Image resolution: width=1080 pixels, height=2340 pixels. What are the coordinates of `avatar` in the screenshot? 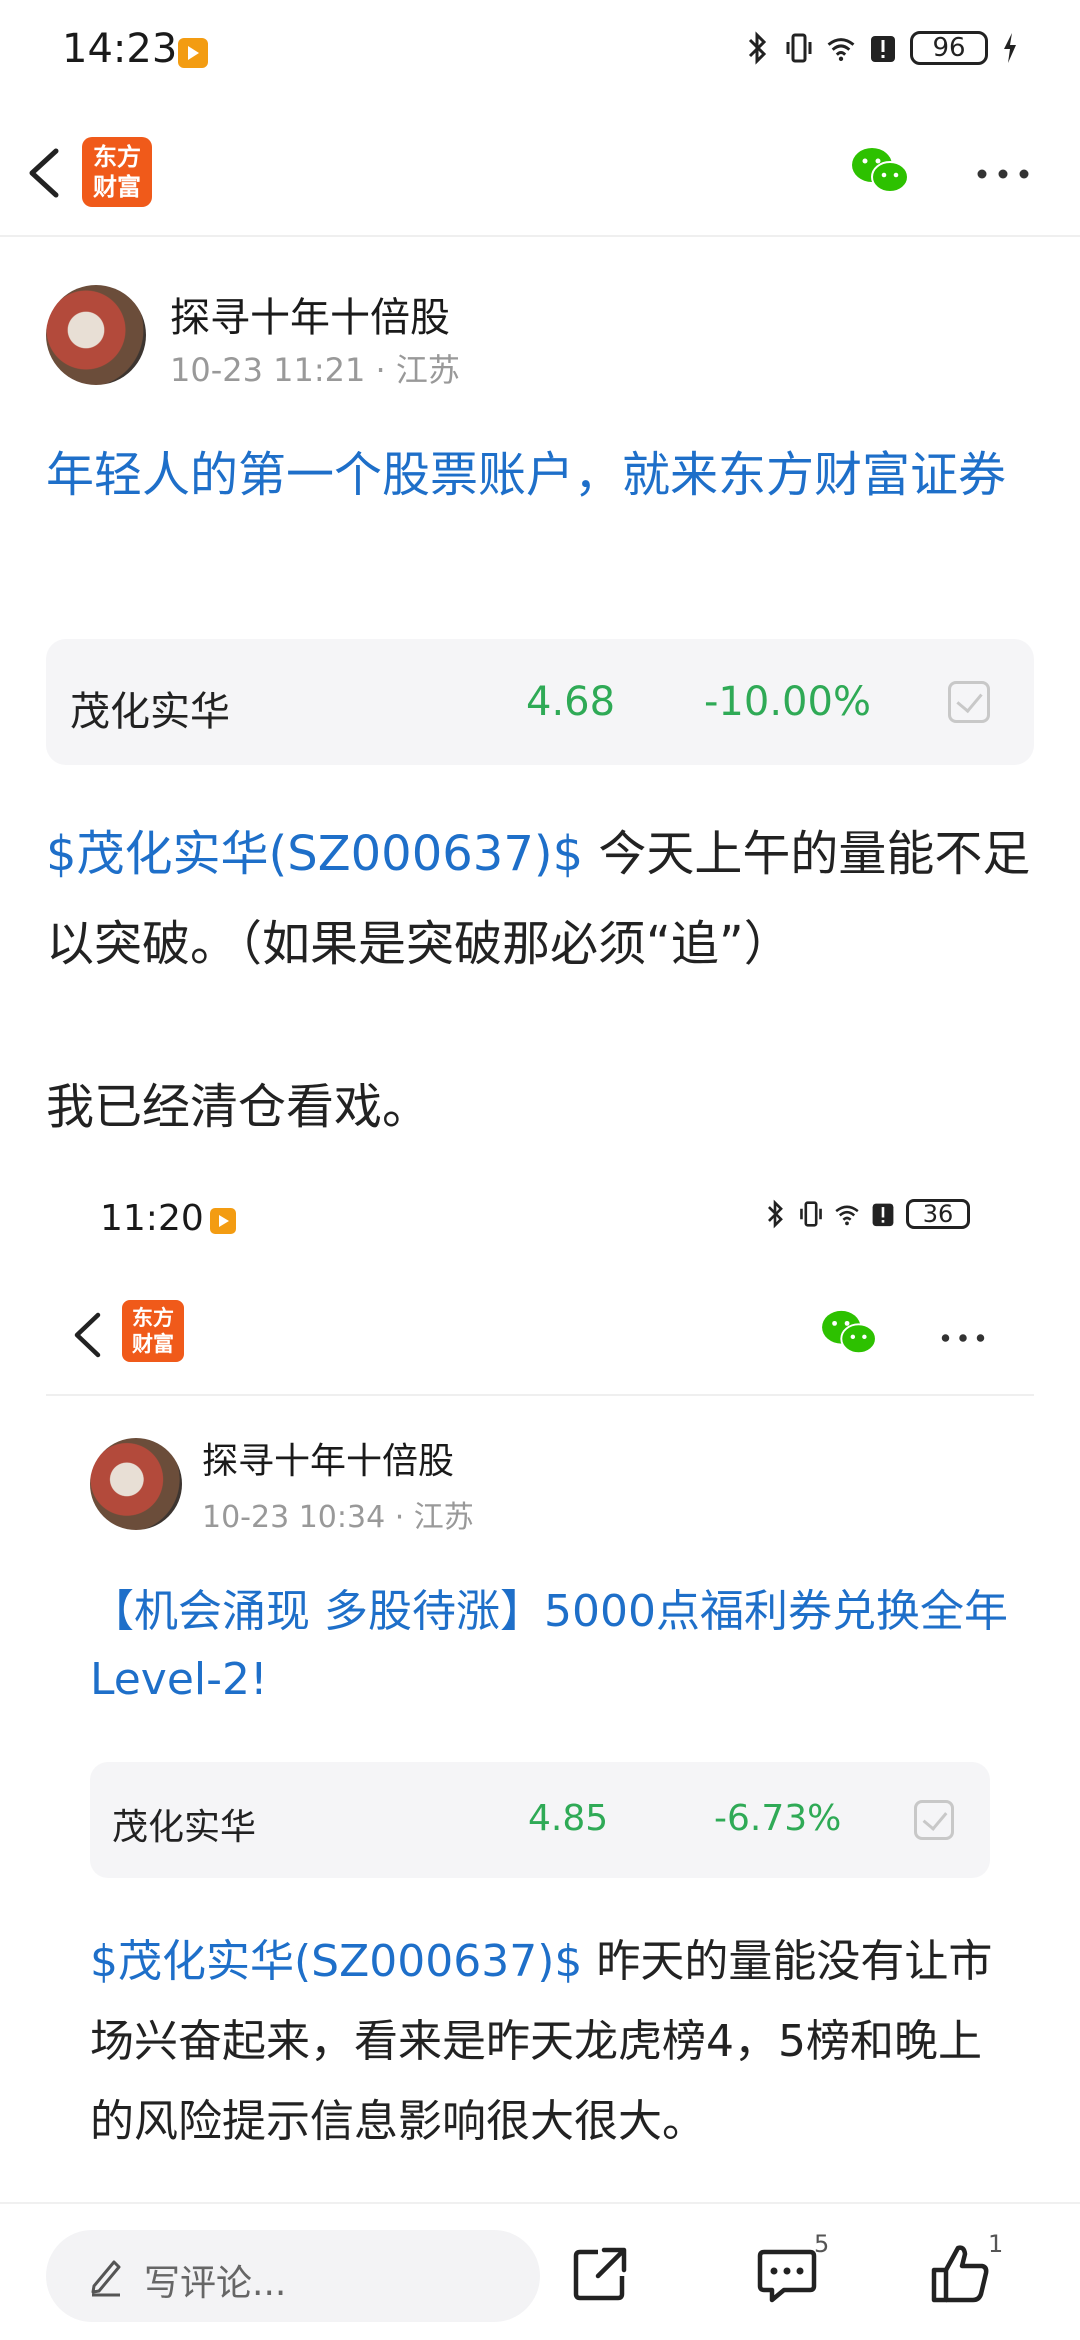 It's located at (96, 335).